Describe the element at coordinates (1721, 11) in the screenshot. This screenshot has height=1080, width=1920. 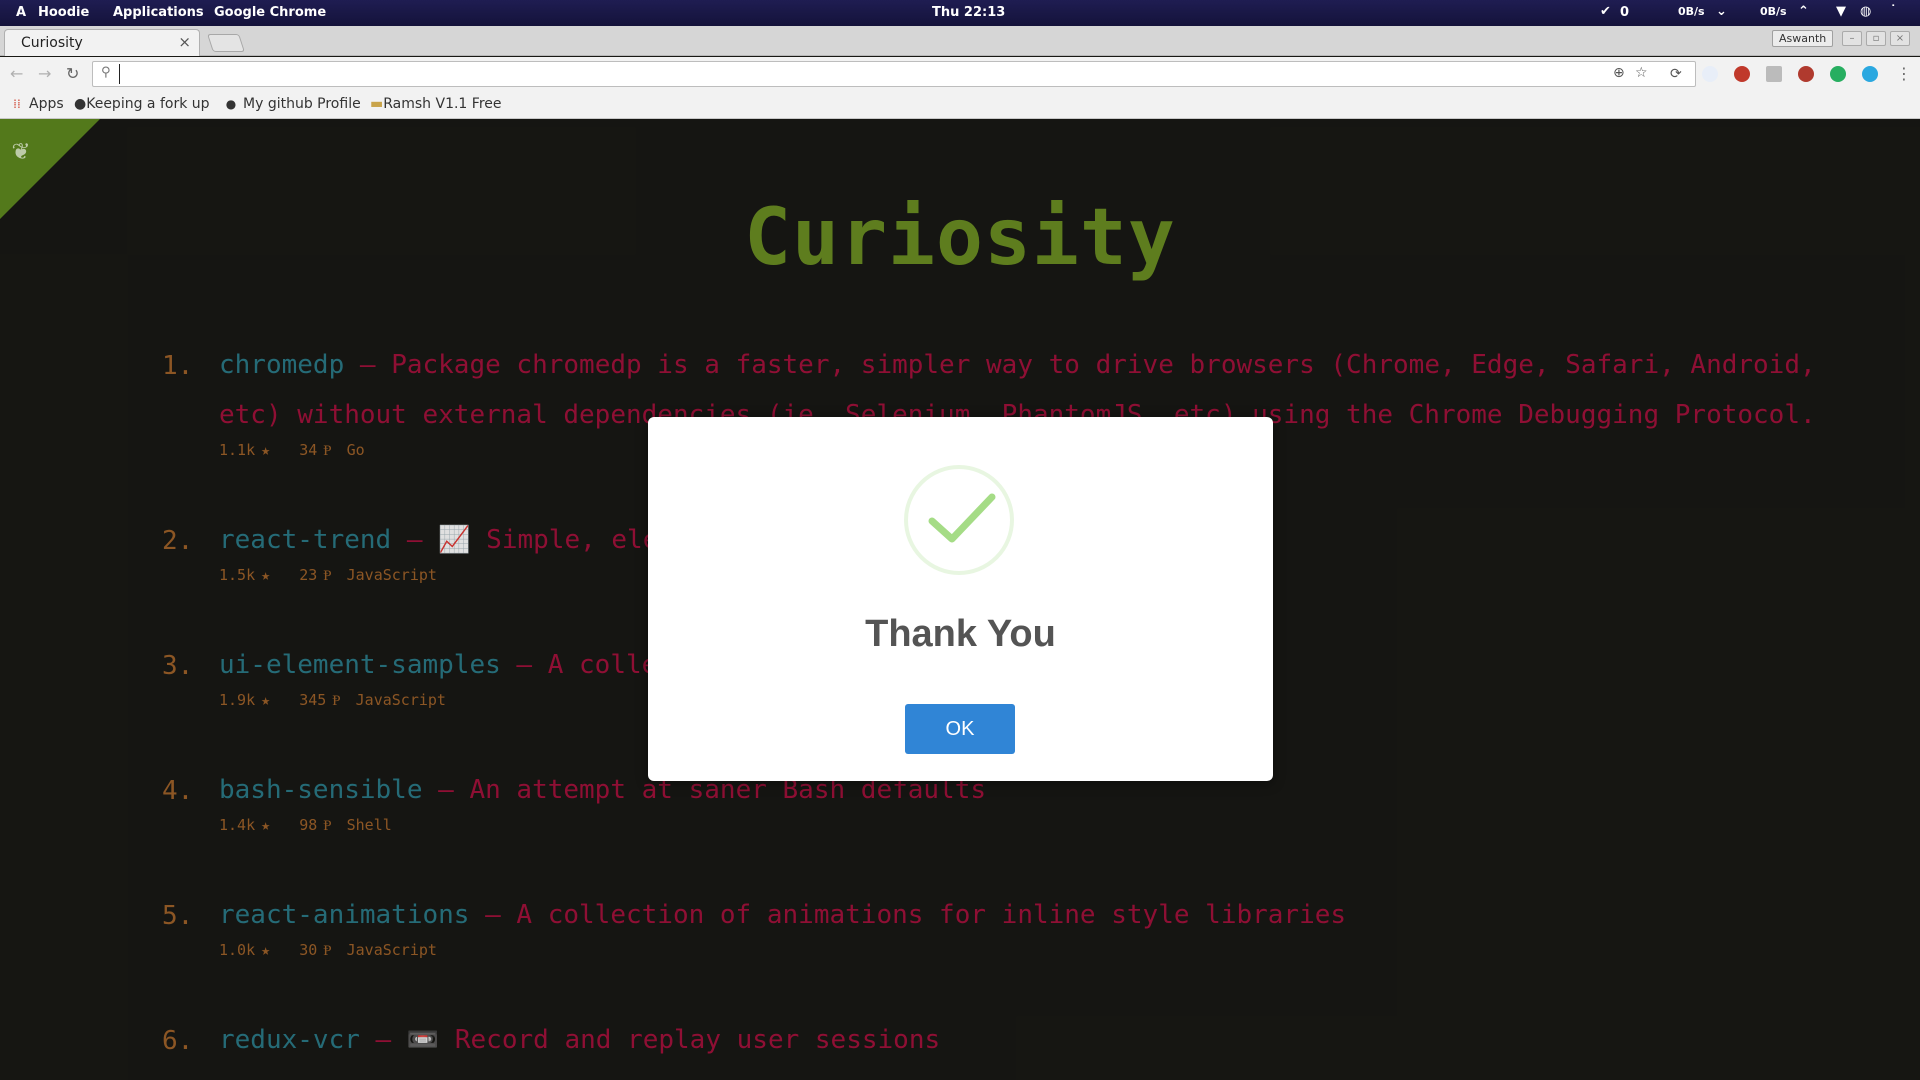
I see `chevron-down-icon: ⌄` at that location.